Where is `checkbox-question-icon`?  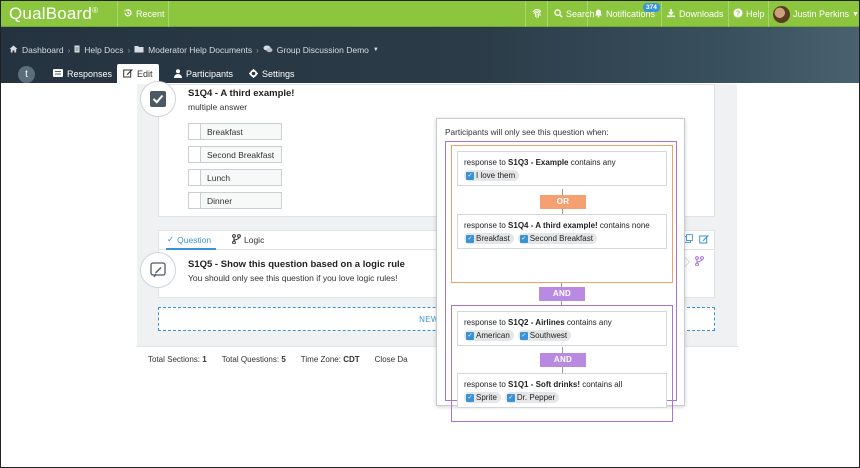
checkbox-question-icon is located at coordinates (158, 99).